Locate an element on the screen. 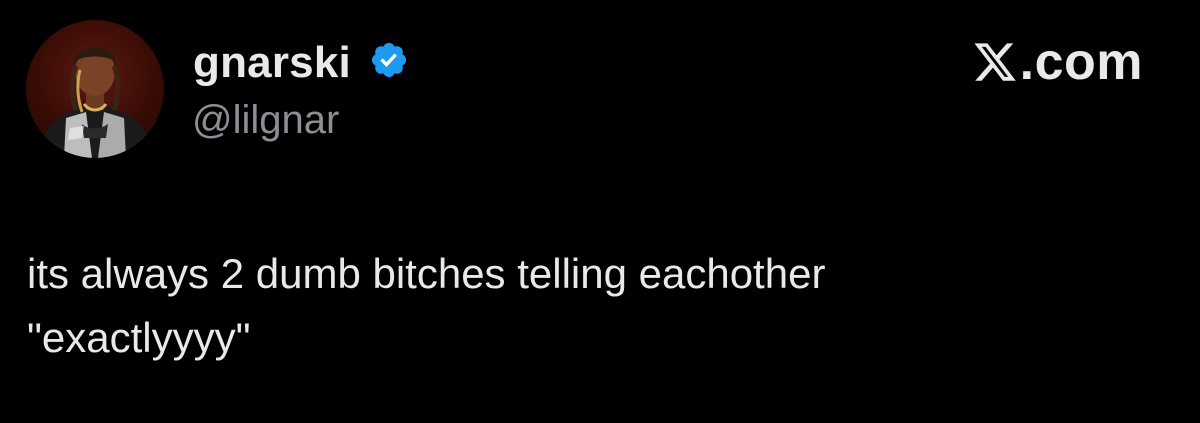 This screenshot has width=1200, height=423. user-handle: @lilgnar is located at coordinates (265, 120).